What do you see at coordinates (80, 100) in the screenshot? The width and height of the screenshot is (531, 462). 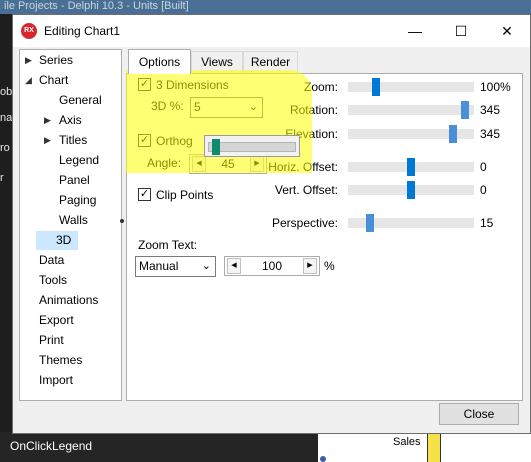 I see `tree-item-general: General` at bounding box center [80, 100].